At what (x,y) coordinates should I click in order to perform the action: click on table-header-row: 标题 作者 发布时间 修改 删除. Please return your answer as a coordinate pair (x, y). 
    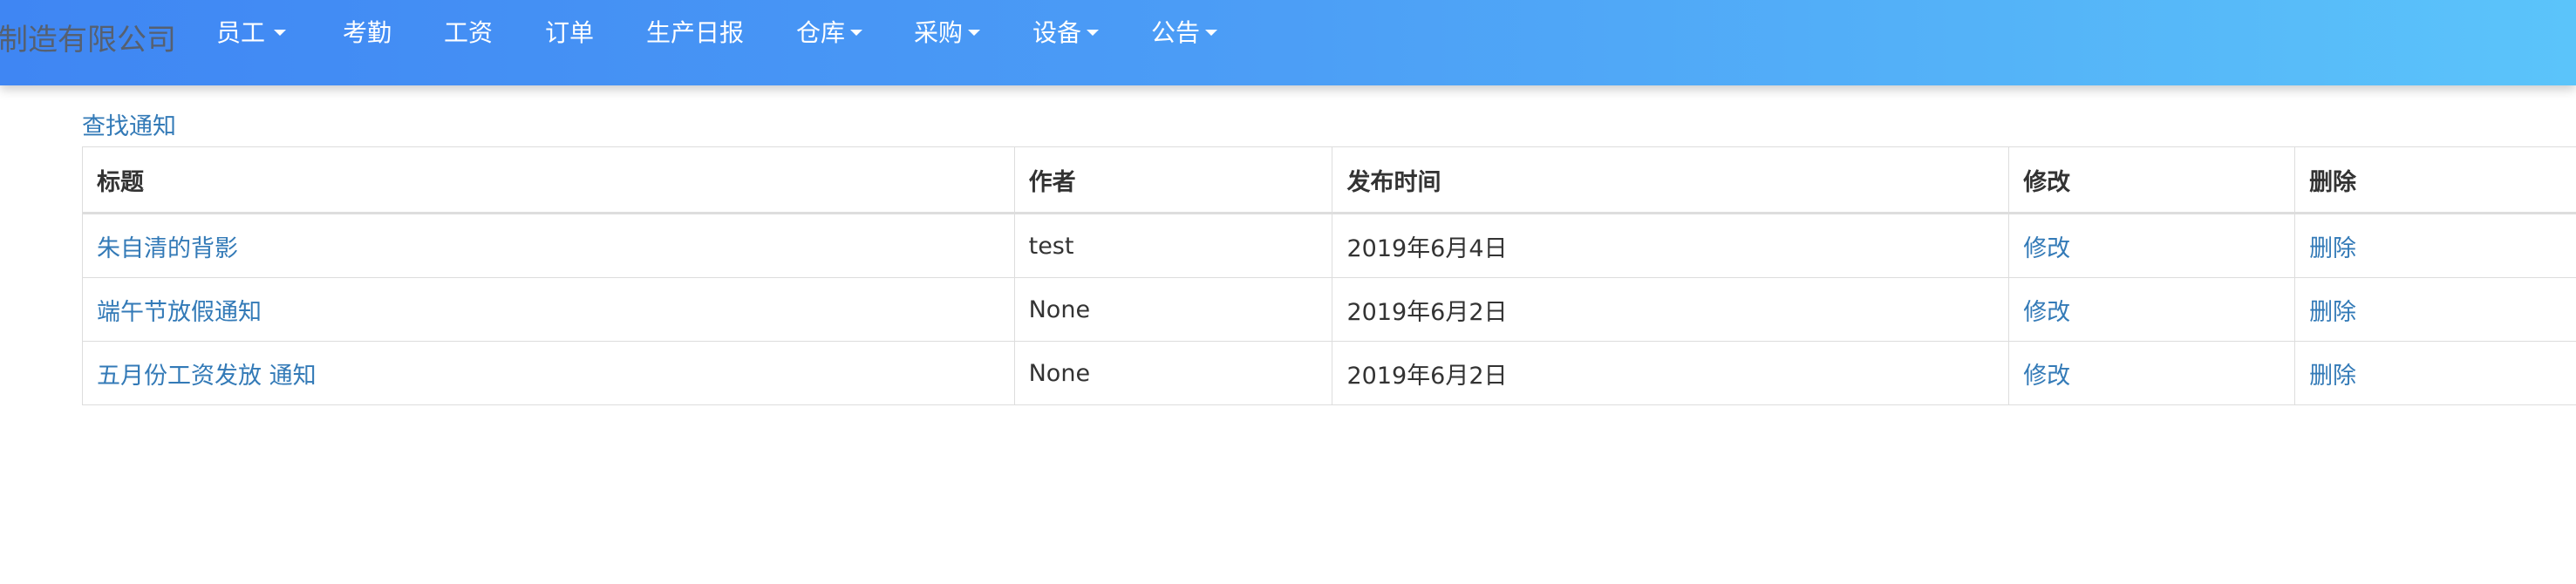
    Looking at the image, I should click on (1329, 180).